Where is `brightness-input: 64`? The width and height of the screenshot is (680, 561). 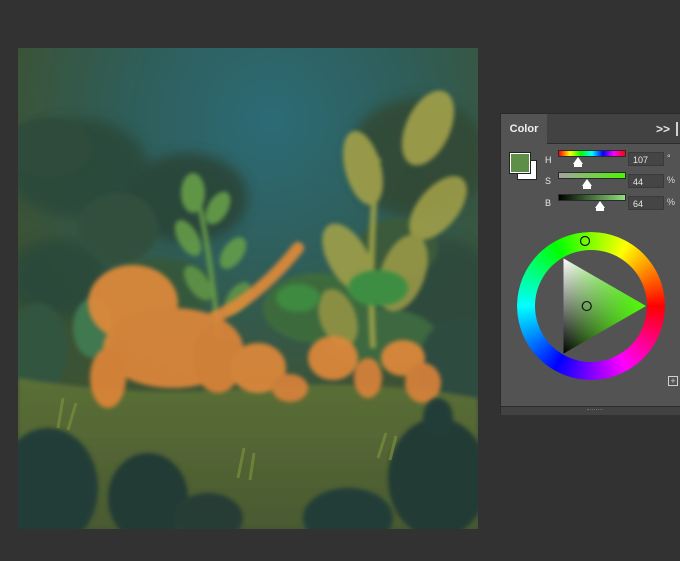 brightness-input: 64 is located at coordinates (646, 203).